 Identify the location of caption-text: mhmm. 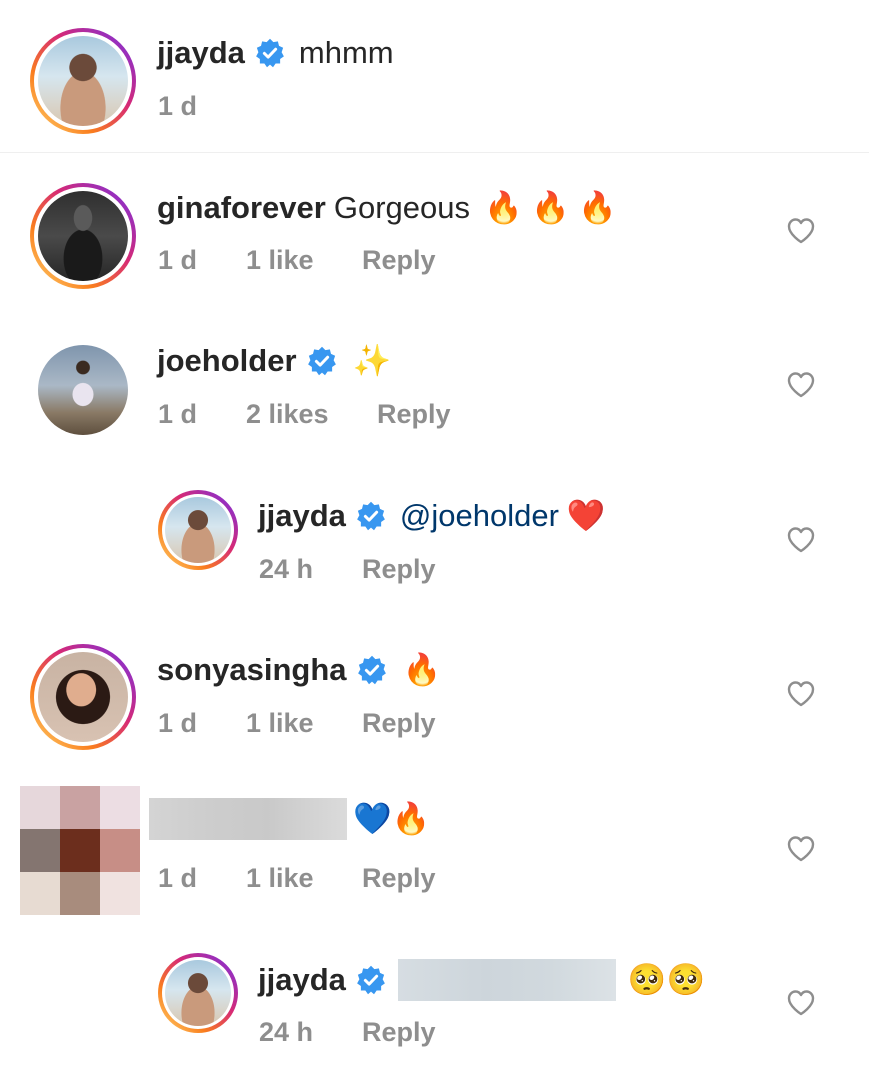
(346, 52).